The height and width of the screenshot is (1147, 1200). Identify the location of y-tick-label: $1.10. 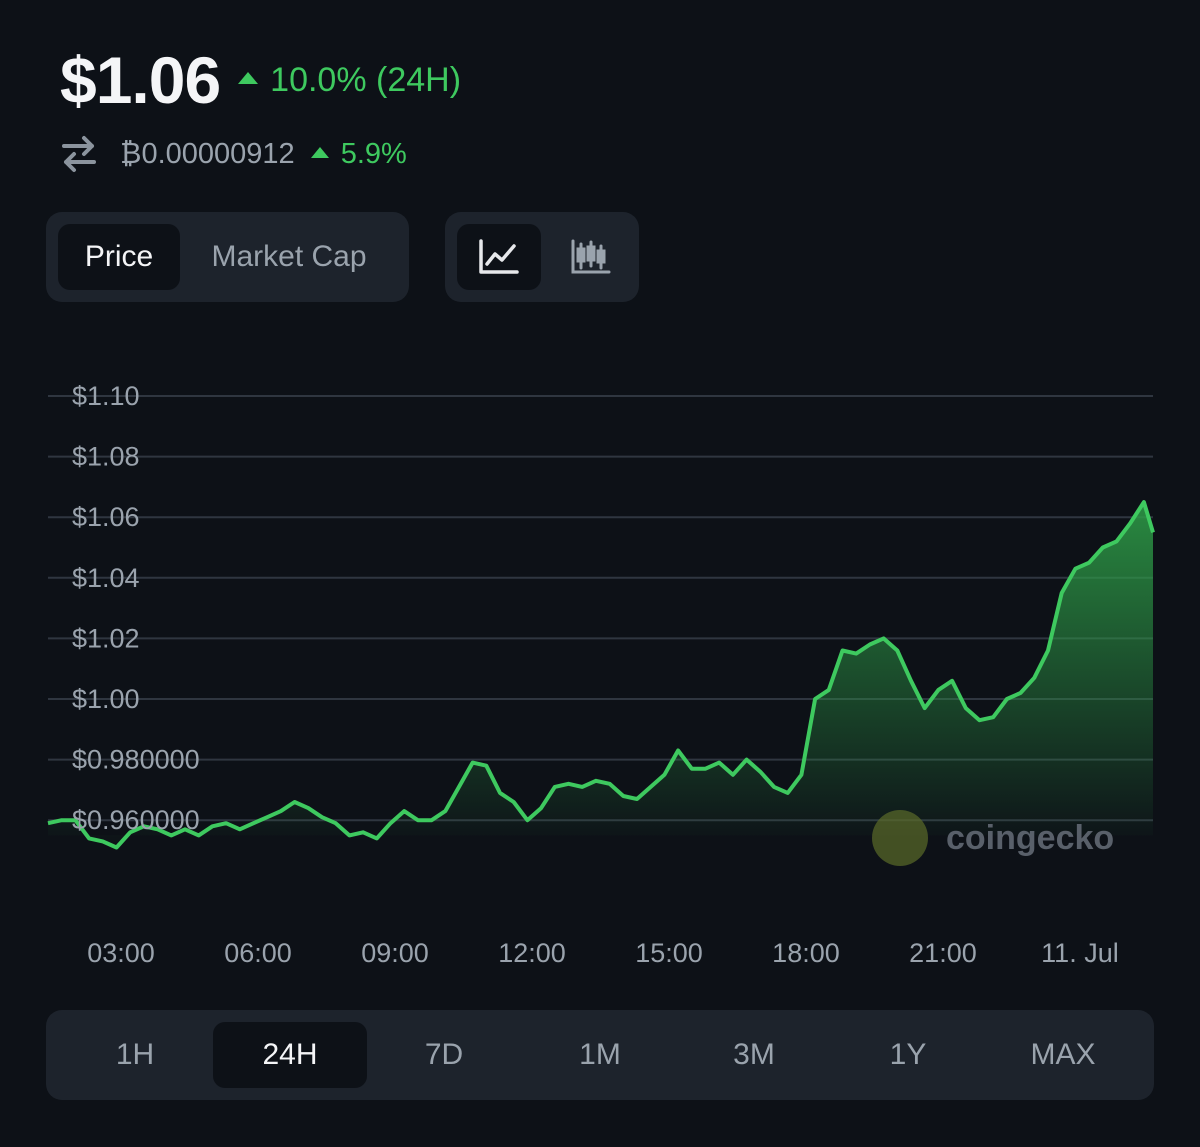
(106, 396).